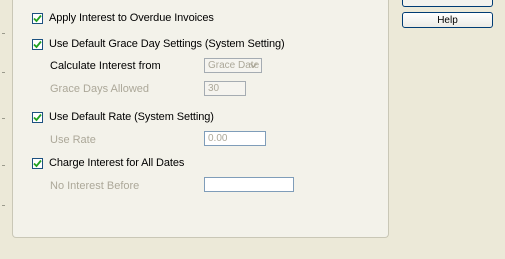 The height and width of the screenshot is (259, 505). I want to click on all-dates-row: Charge Interest for All Dates, so click(108, 163).